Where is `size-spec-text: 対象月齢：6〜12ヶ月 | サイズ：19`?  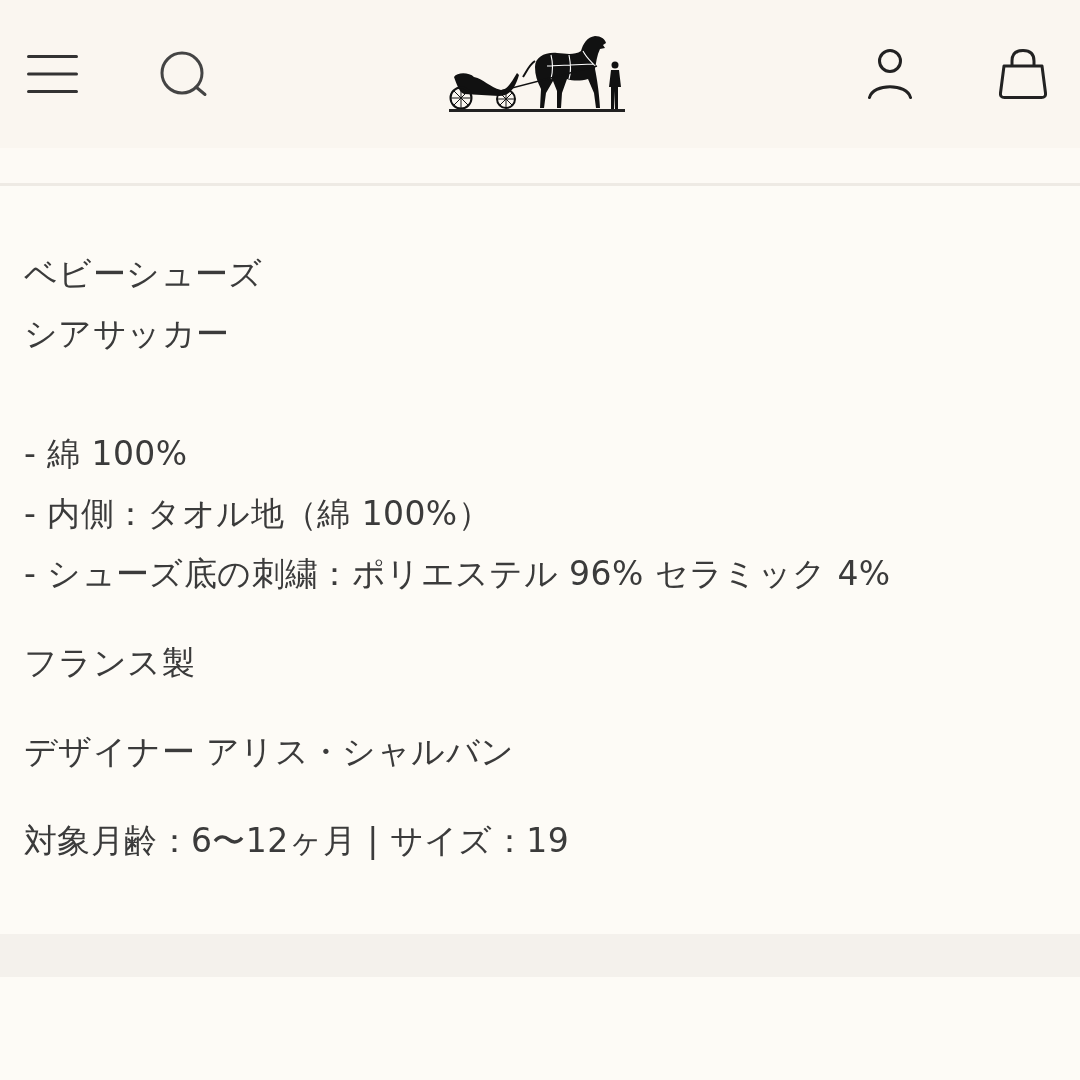
size-spec-text: 対象月齢：6〜12ヶ月 | サイズ：19 is located at coordinates (297, 841).